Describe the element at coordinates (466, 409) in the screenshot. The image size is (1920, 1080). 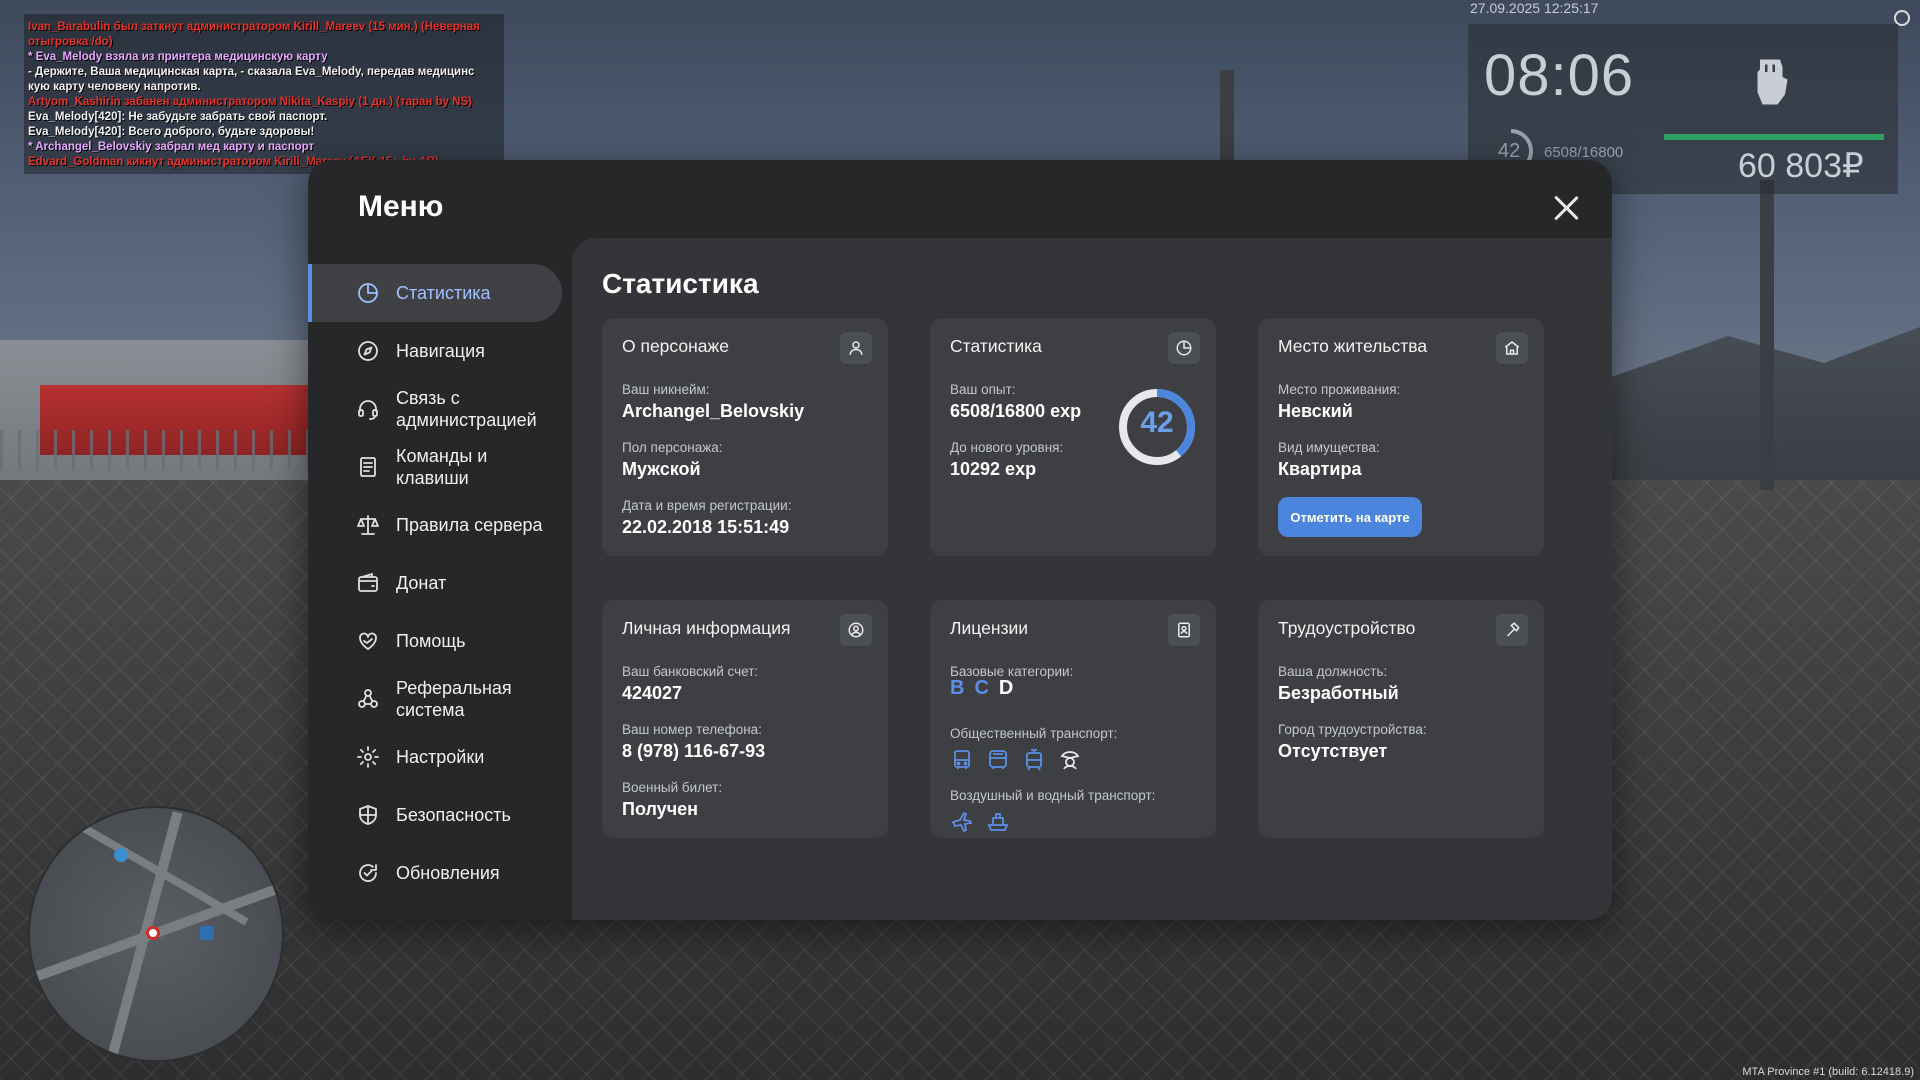
I see `sidebar-item-label: Связь с администрацией` at that location.